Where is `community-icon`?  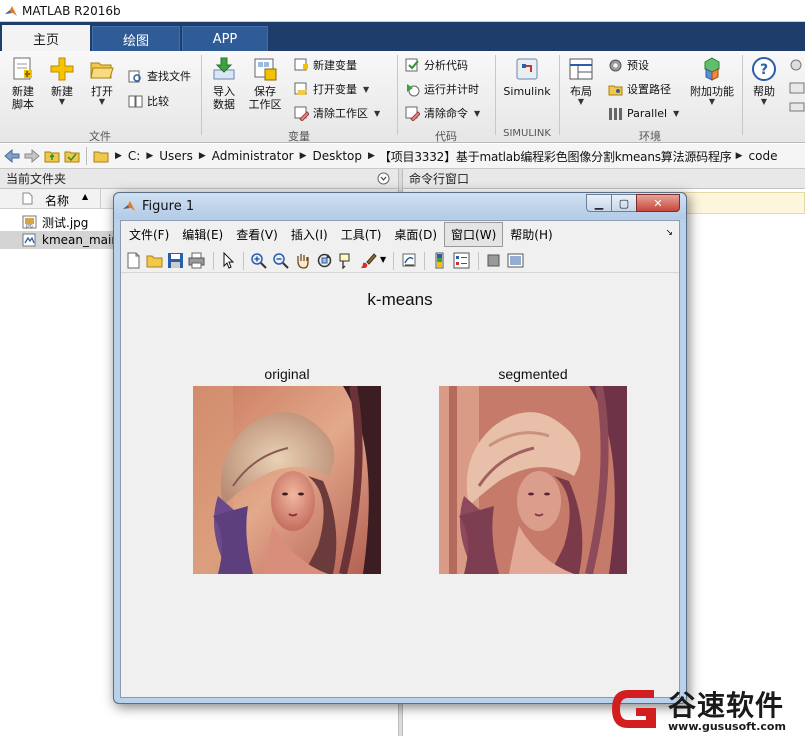
community-icon is located at coordinates (796, 87).